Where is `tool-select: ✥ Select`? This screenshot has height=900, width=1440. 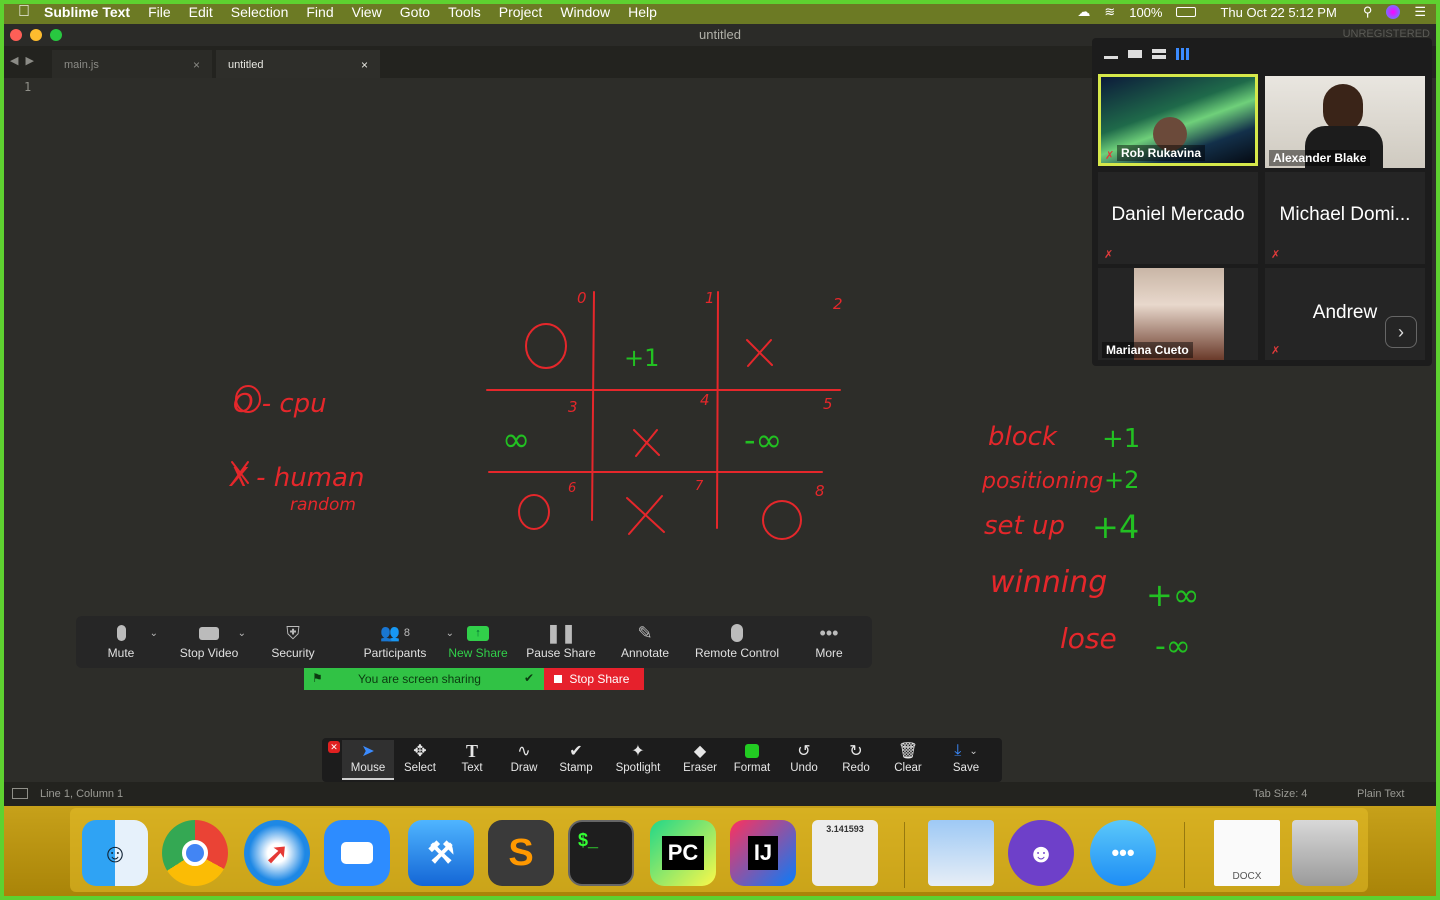
tool-select: ✥ Select is located at coordinates (420, 760).